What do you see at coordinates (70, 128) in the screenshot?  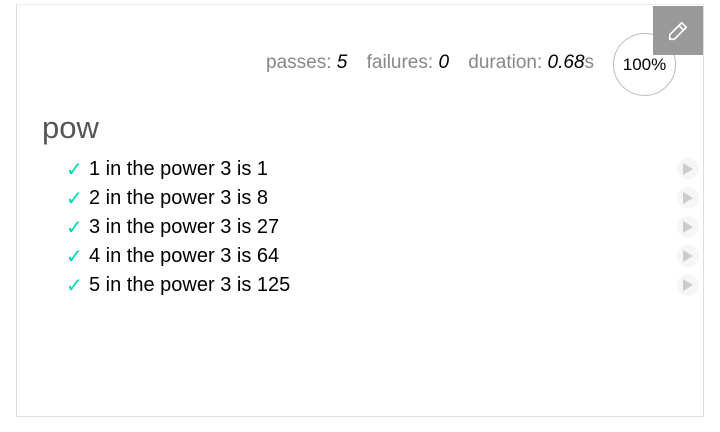 I see `suite-title: pow` at bounding box center [70, 128].